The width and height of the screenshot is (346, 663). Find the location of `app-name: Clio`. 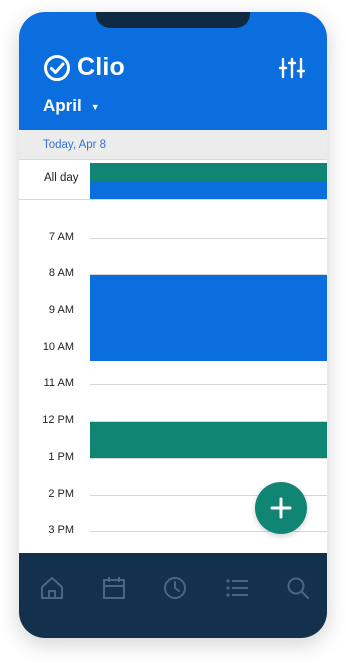

app-name: Clio is located at coordinates (101, 67).